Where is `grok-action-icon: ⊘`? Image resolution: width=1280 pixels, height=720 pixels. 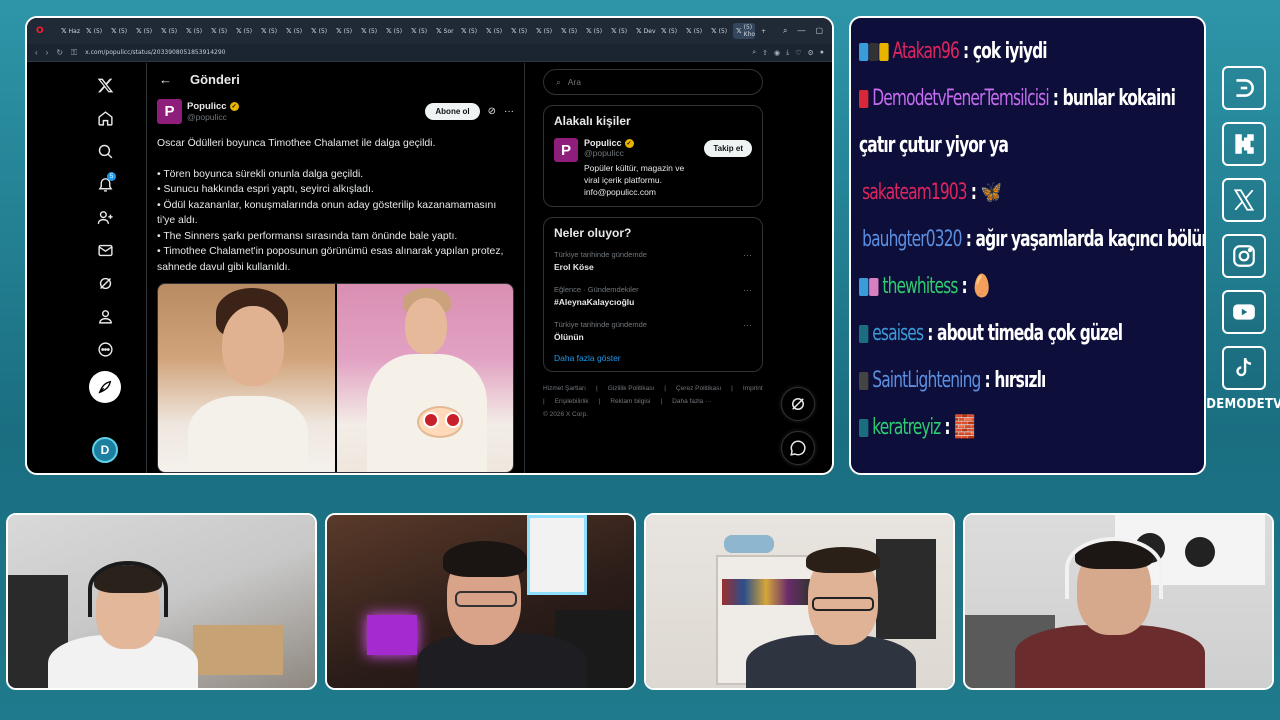 grok-action-icon: ⊘ is located at coordinates (492, 111).